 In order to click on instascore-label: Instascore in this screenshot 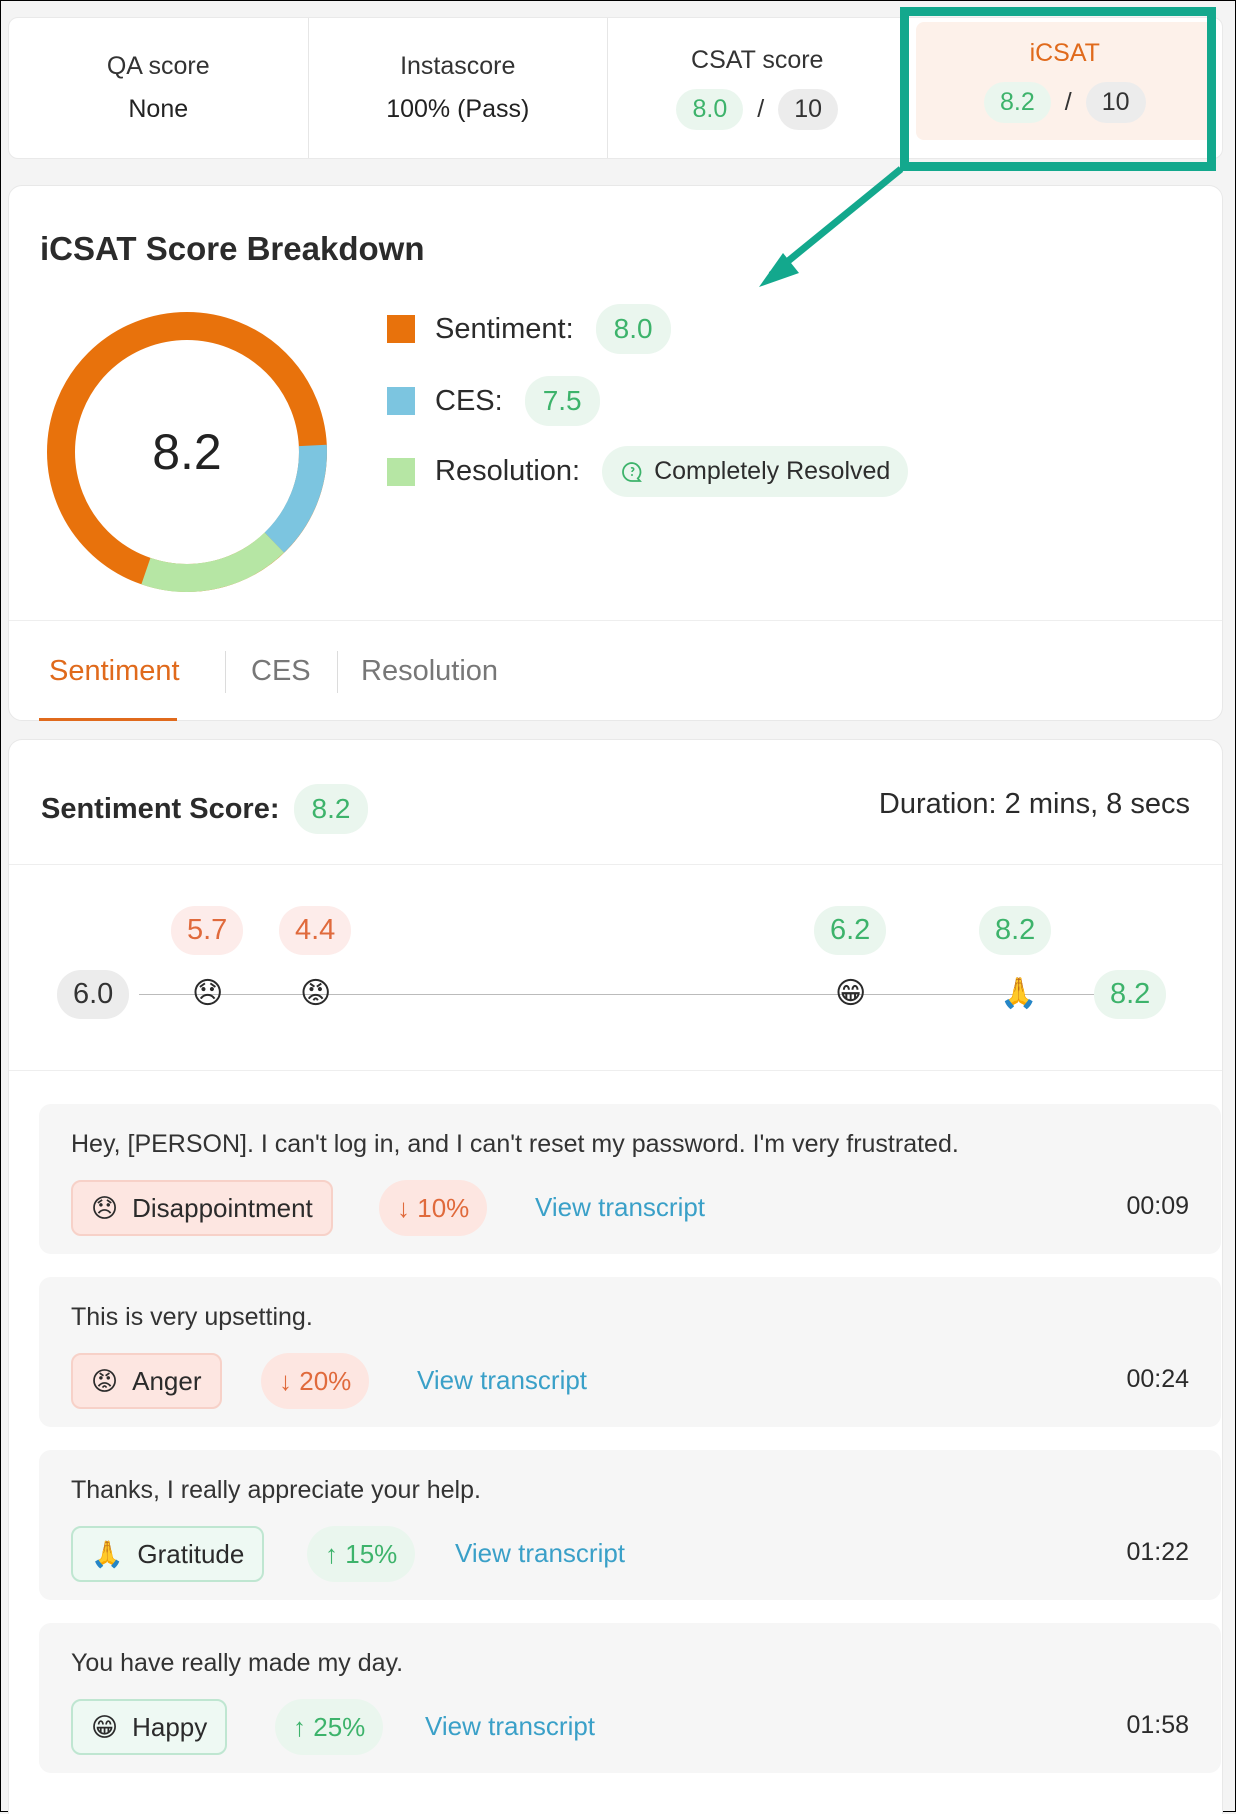, I will do `click(458, 66)`.